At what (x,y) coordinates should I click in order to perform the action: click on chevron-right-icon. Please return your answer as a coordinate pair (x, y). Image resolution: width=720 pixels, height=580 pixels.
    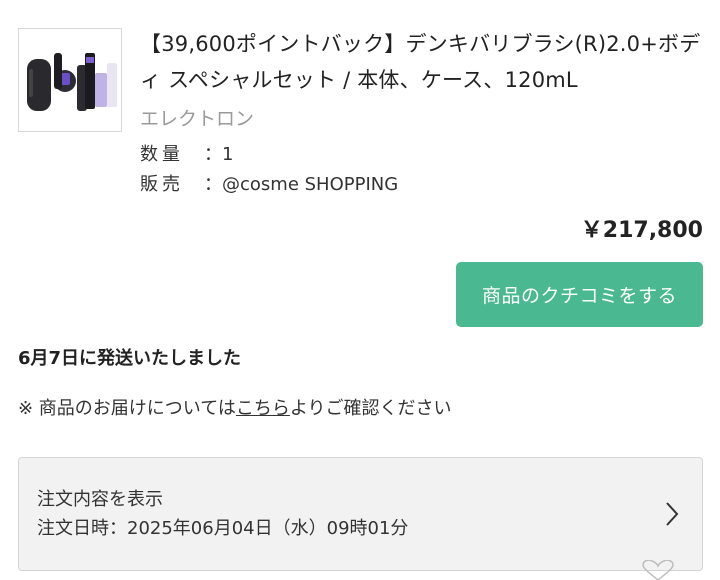
    Looking at the image, I should click on (672, 514).